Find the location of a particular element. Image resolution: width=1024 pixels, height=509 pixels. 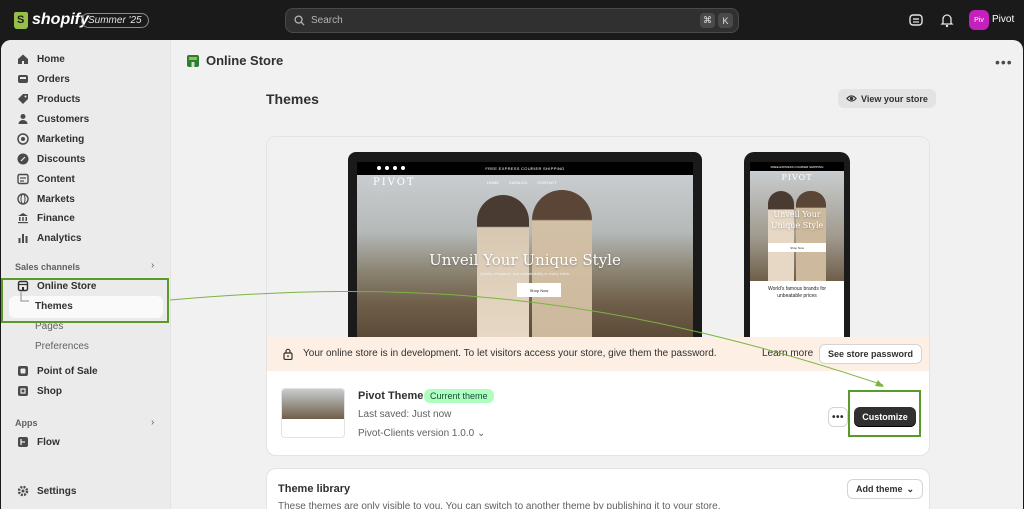

announcement-bar: FREE EXPRESS COURIER SHIPPING is located at coordinates (525, 168).